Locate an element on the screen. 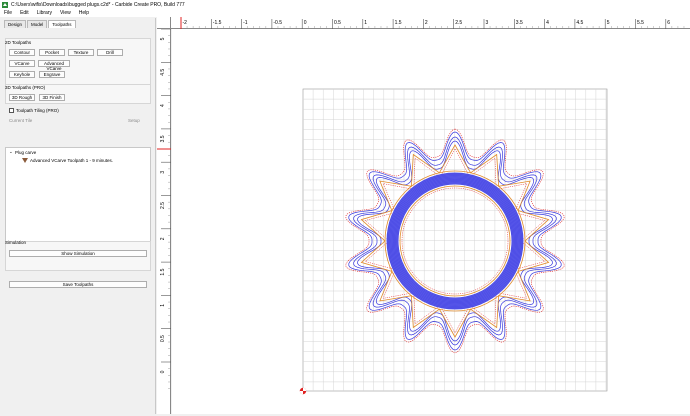 This screenshot has height=416, width=690. toolpaths-2d-title: 2D Toolpaths is located at coordinates (18, 42).